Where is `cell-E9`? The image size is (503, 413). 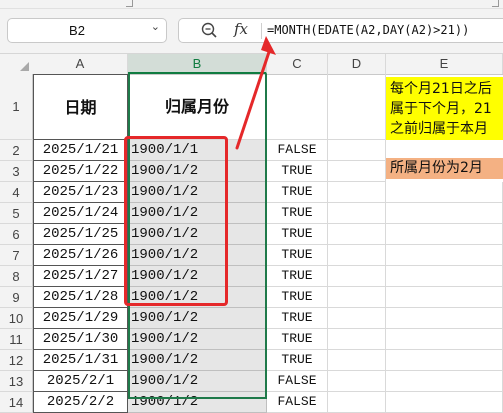 cell-E9 is located at coordinates (444, 297).